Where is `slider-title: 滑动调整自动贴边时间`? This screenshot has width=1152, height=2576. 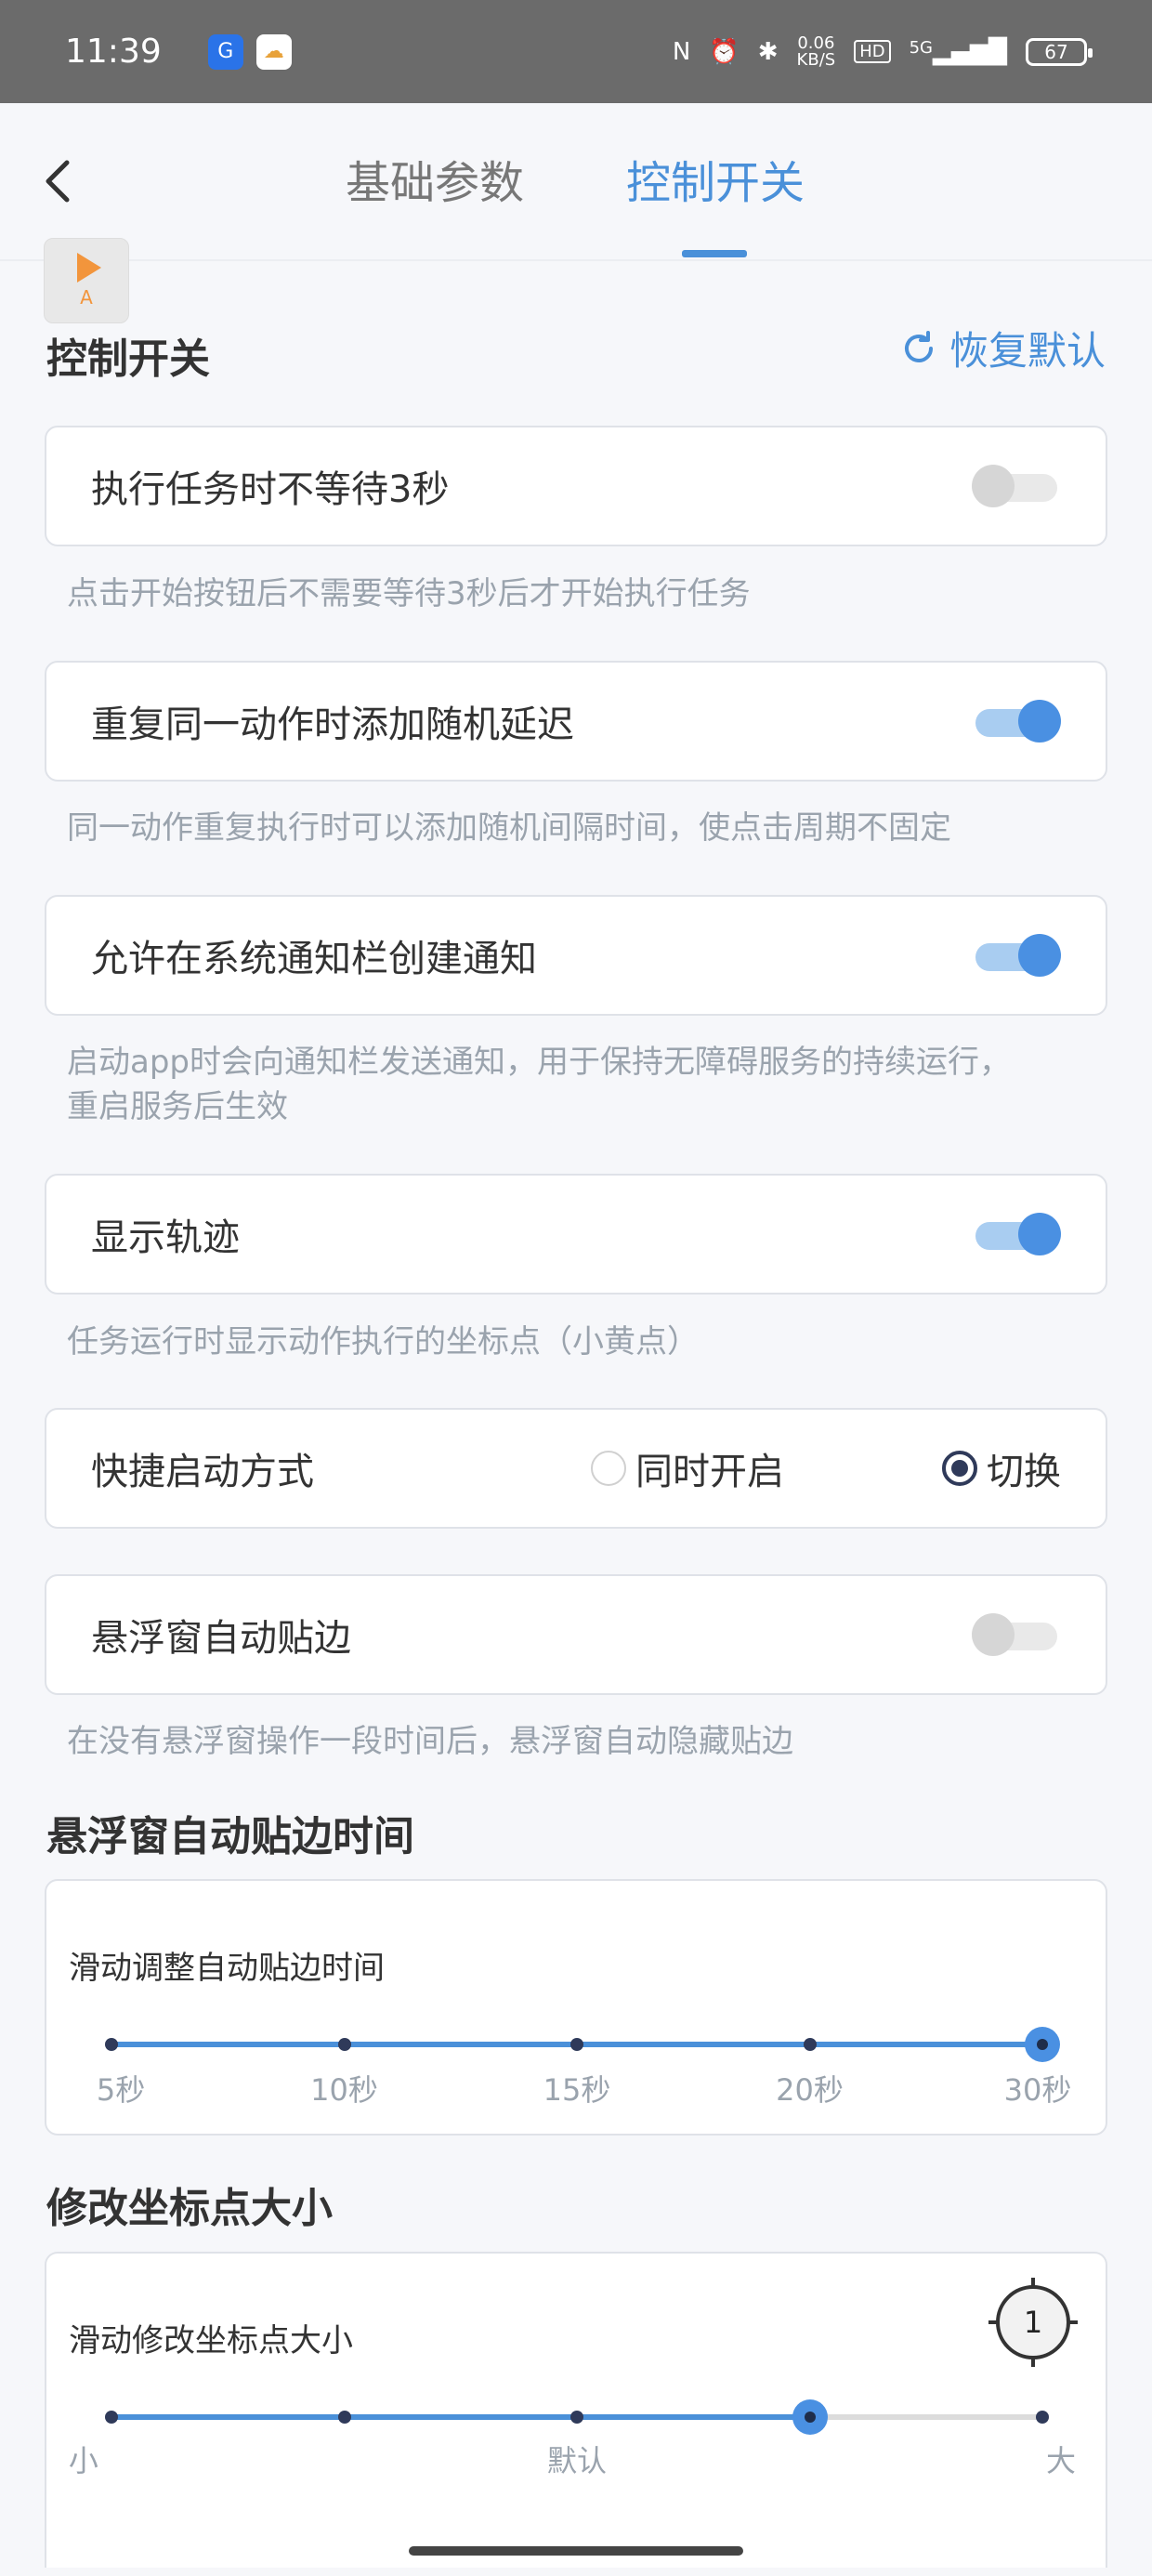 slider-title: 滑动调整自动贴边时间 is located at coordinates (227, 1968).